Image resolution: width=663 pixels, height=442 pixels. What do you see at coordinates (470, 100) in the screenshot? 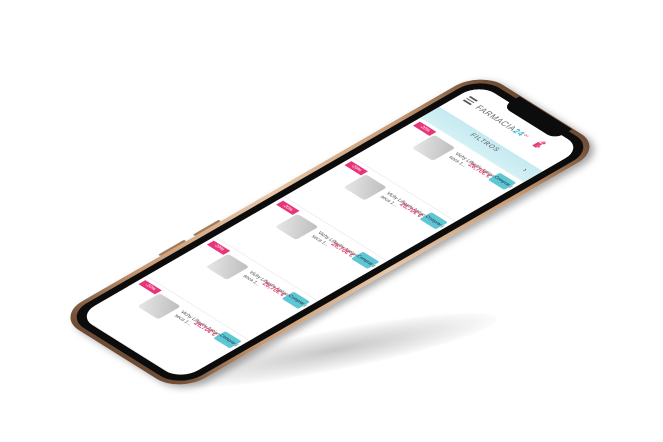
I see `menu-icon` at bounding box center [470, 100].